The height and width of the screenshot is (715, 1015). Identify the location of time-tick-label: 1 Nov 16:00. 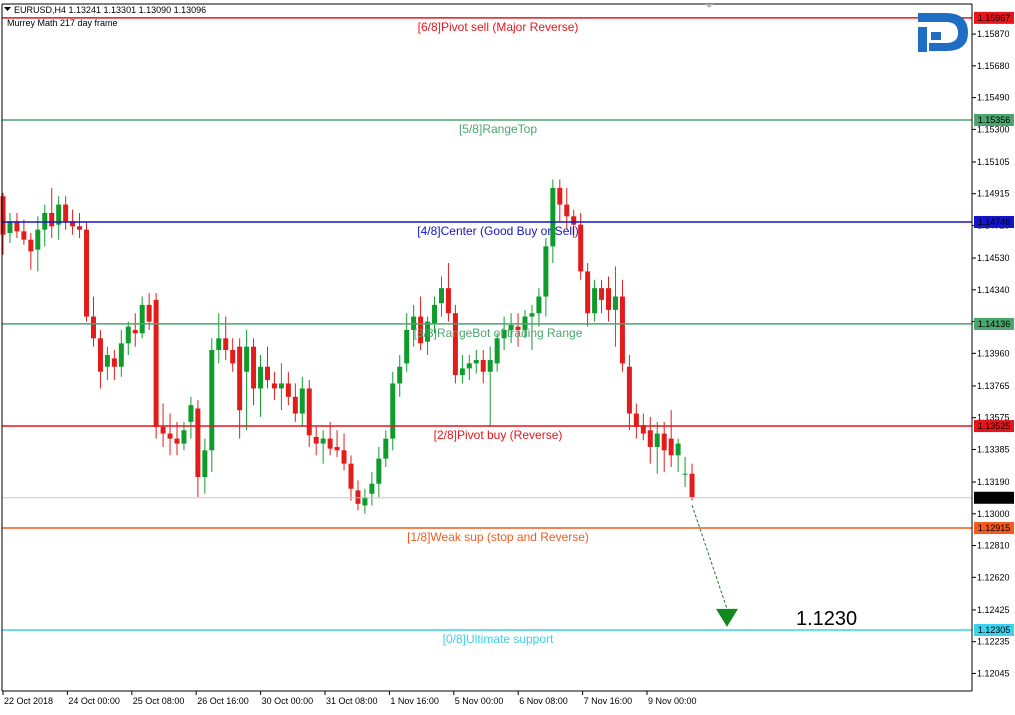
(414, 701).